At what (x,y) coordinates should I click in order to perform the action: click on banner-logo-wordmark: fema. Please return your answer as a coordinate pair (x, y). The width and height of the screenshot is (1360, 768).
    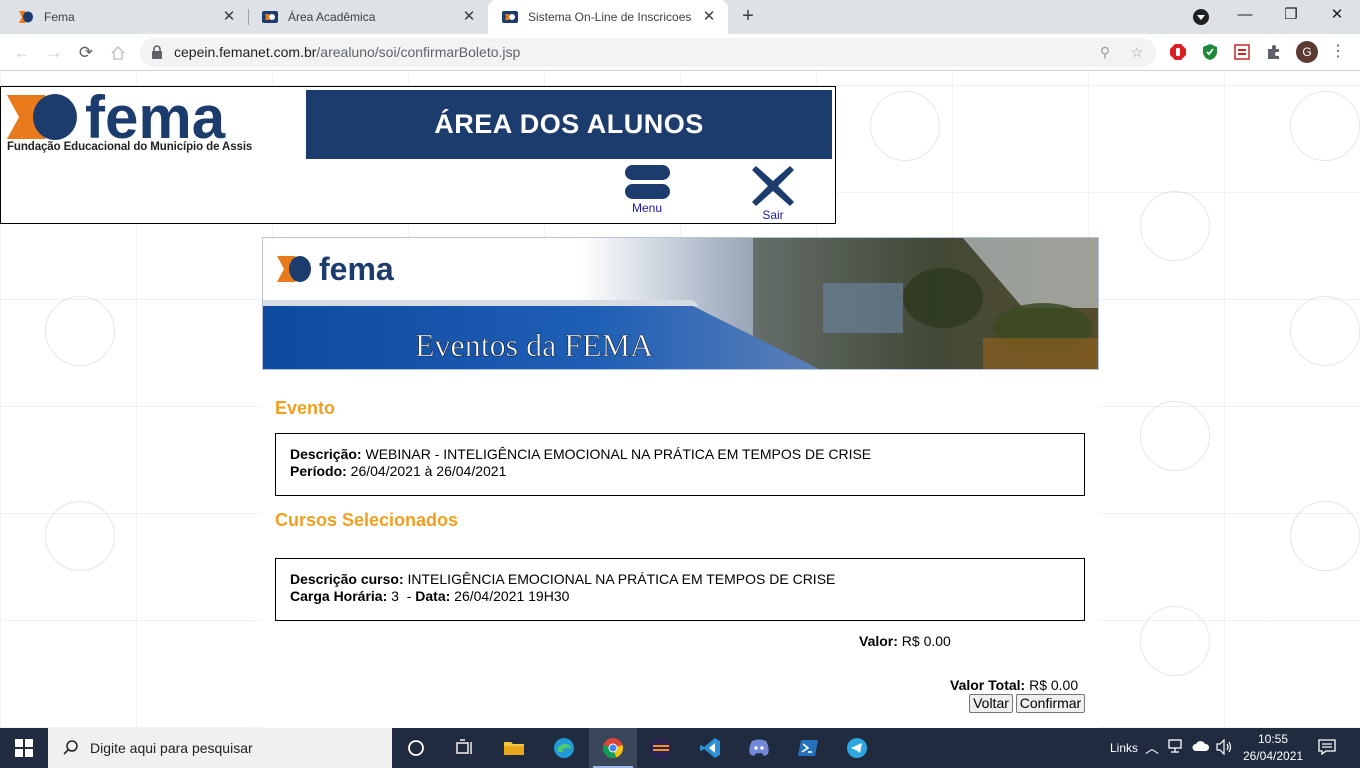
    Looking at the image, I should click on (356, 269).